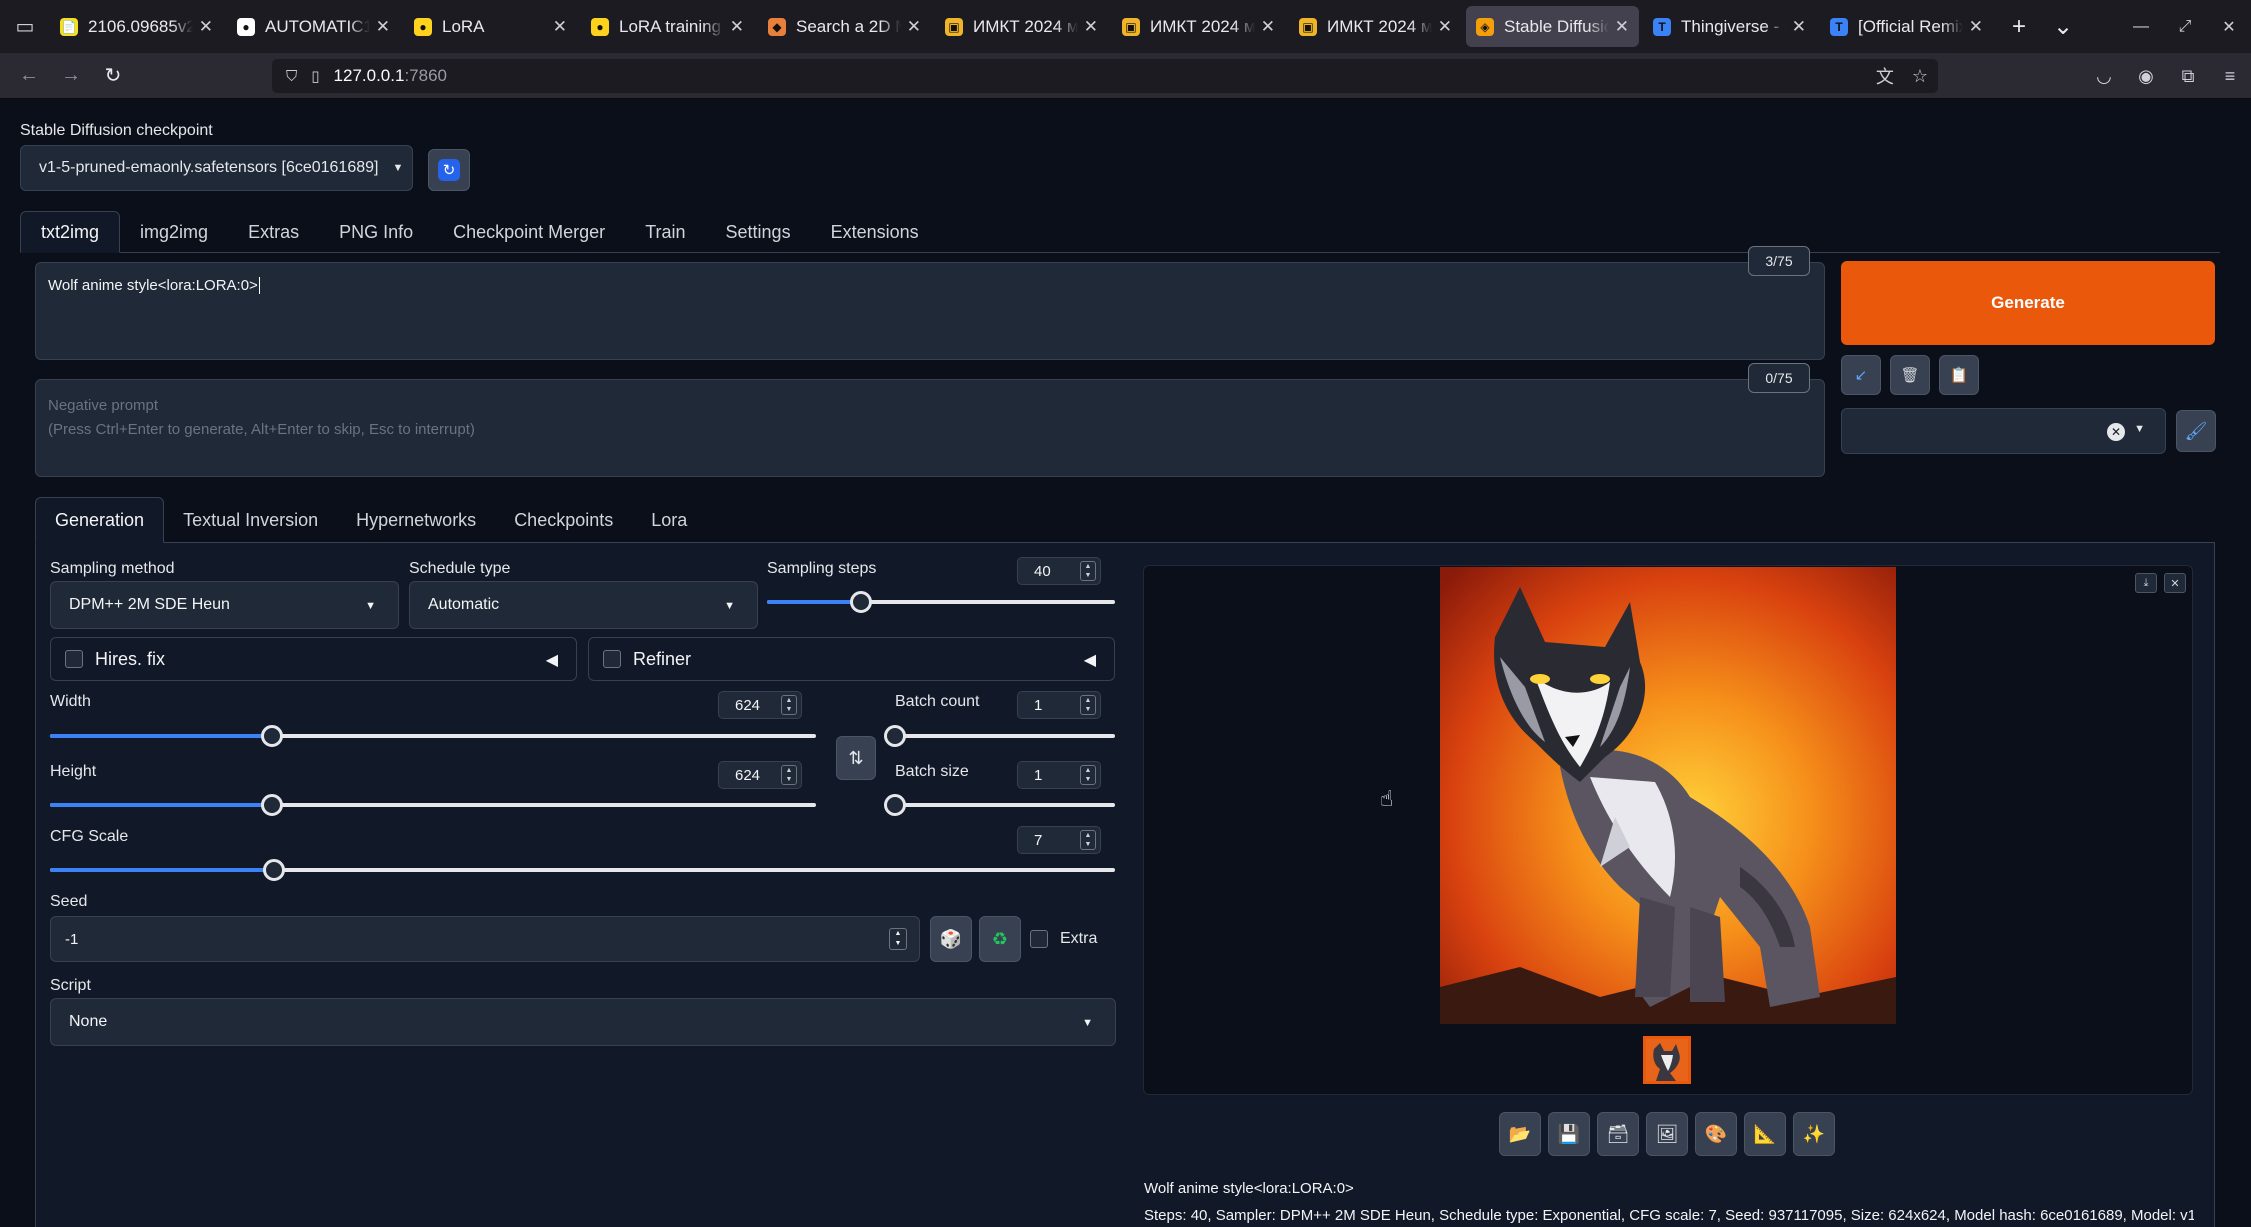 The height and width of the screenshot is (1227, 2251). I want to click on height-slider, so click(433, 805).